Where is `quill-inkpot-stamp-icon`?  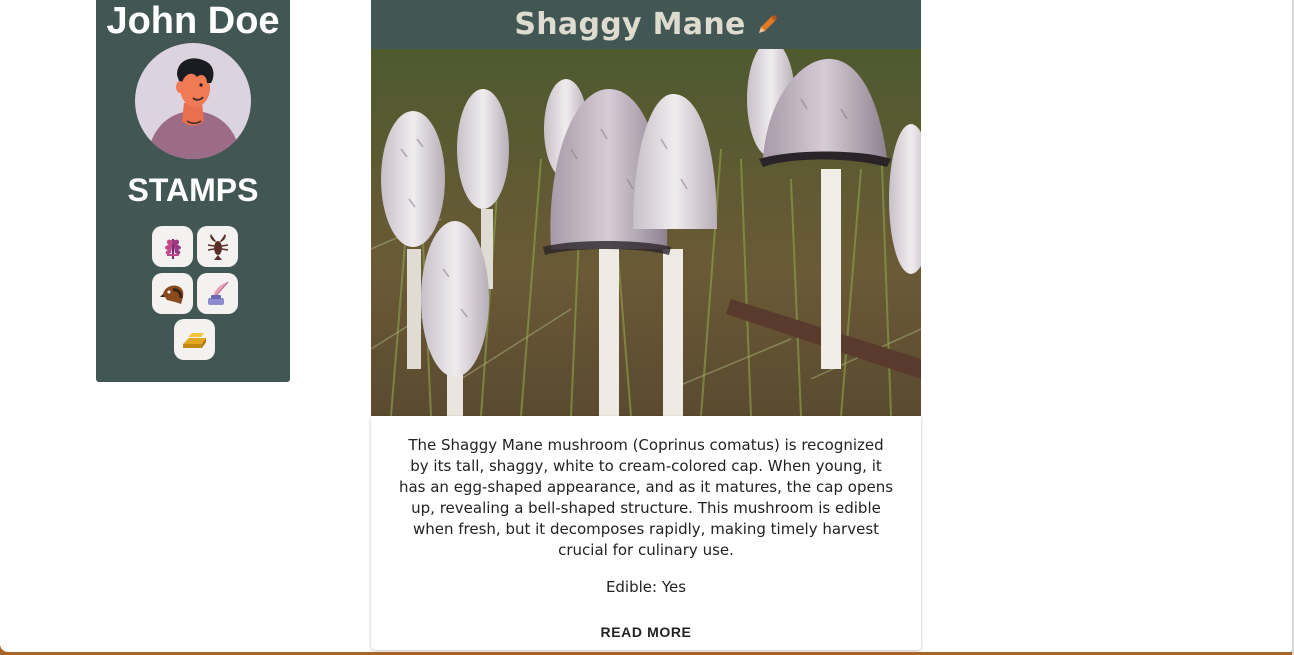 quill-inkpot-stamp-icon is located at coordinates (217, 293).